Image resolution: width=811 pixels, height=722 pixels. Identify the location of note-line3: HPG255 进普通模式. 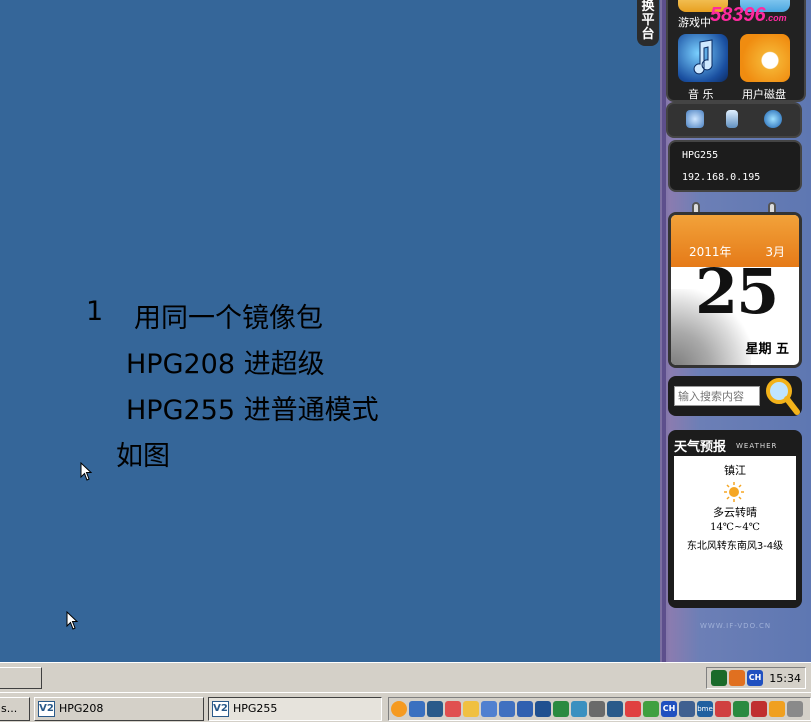
(252, 410).